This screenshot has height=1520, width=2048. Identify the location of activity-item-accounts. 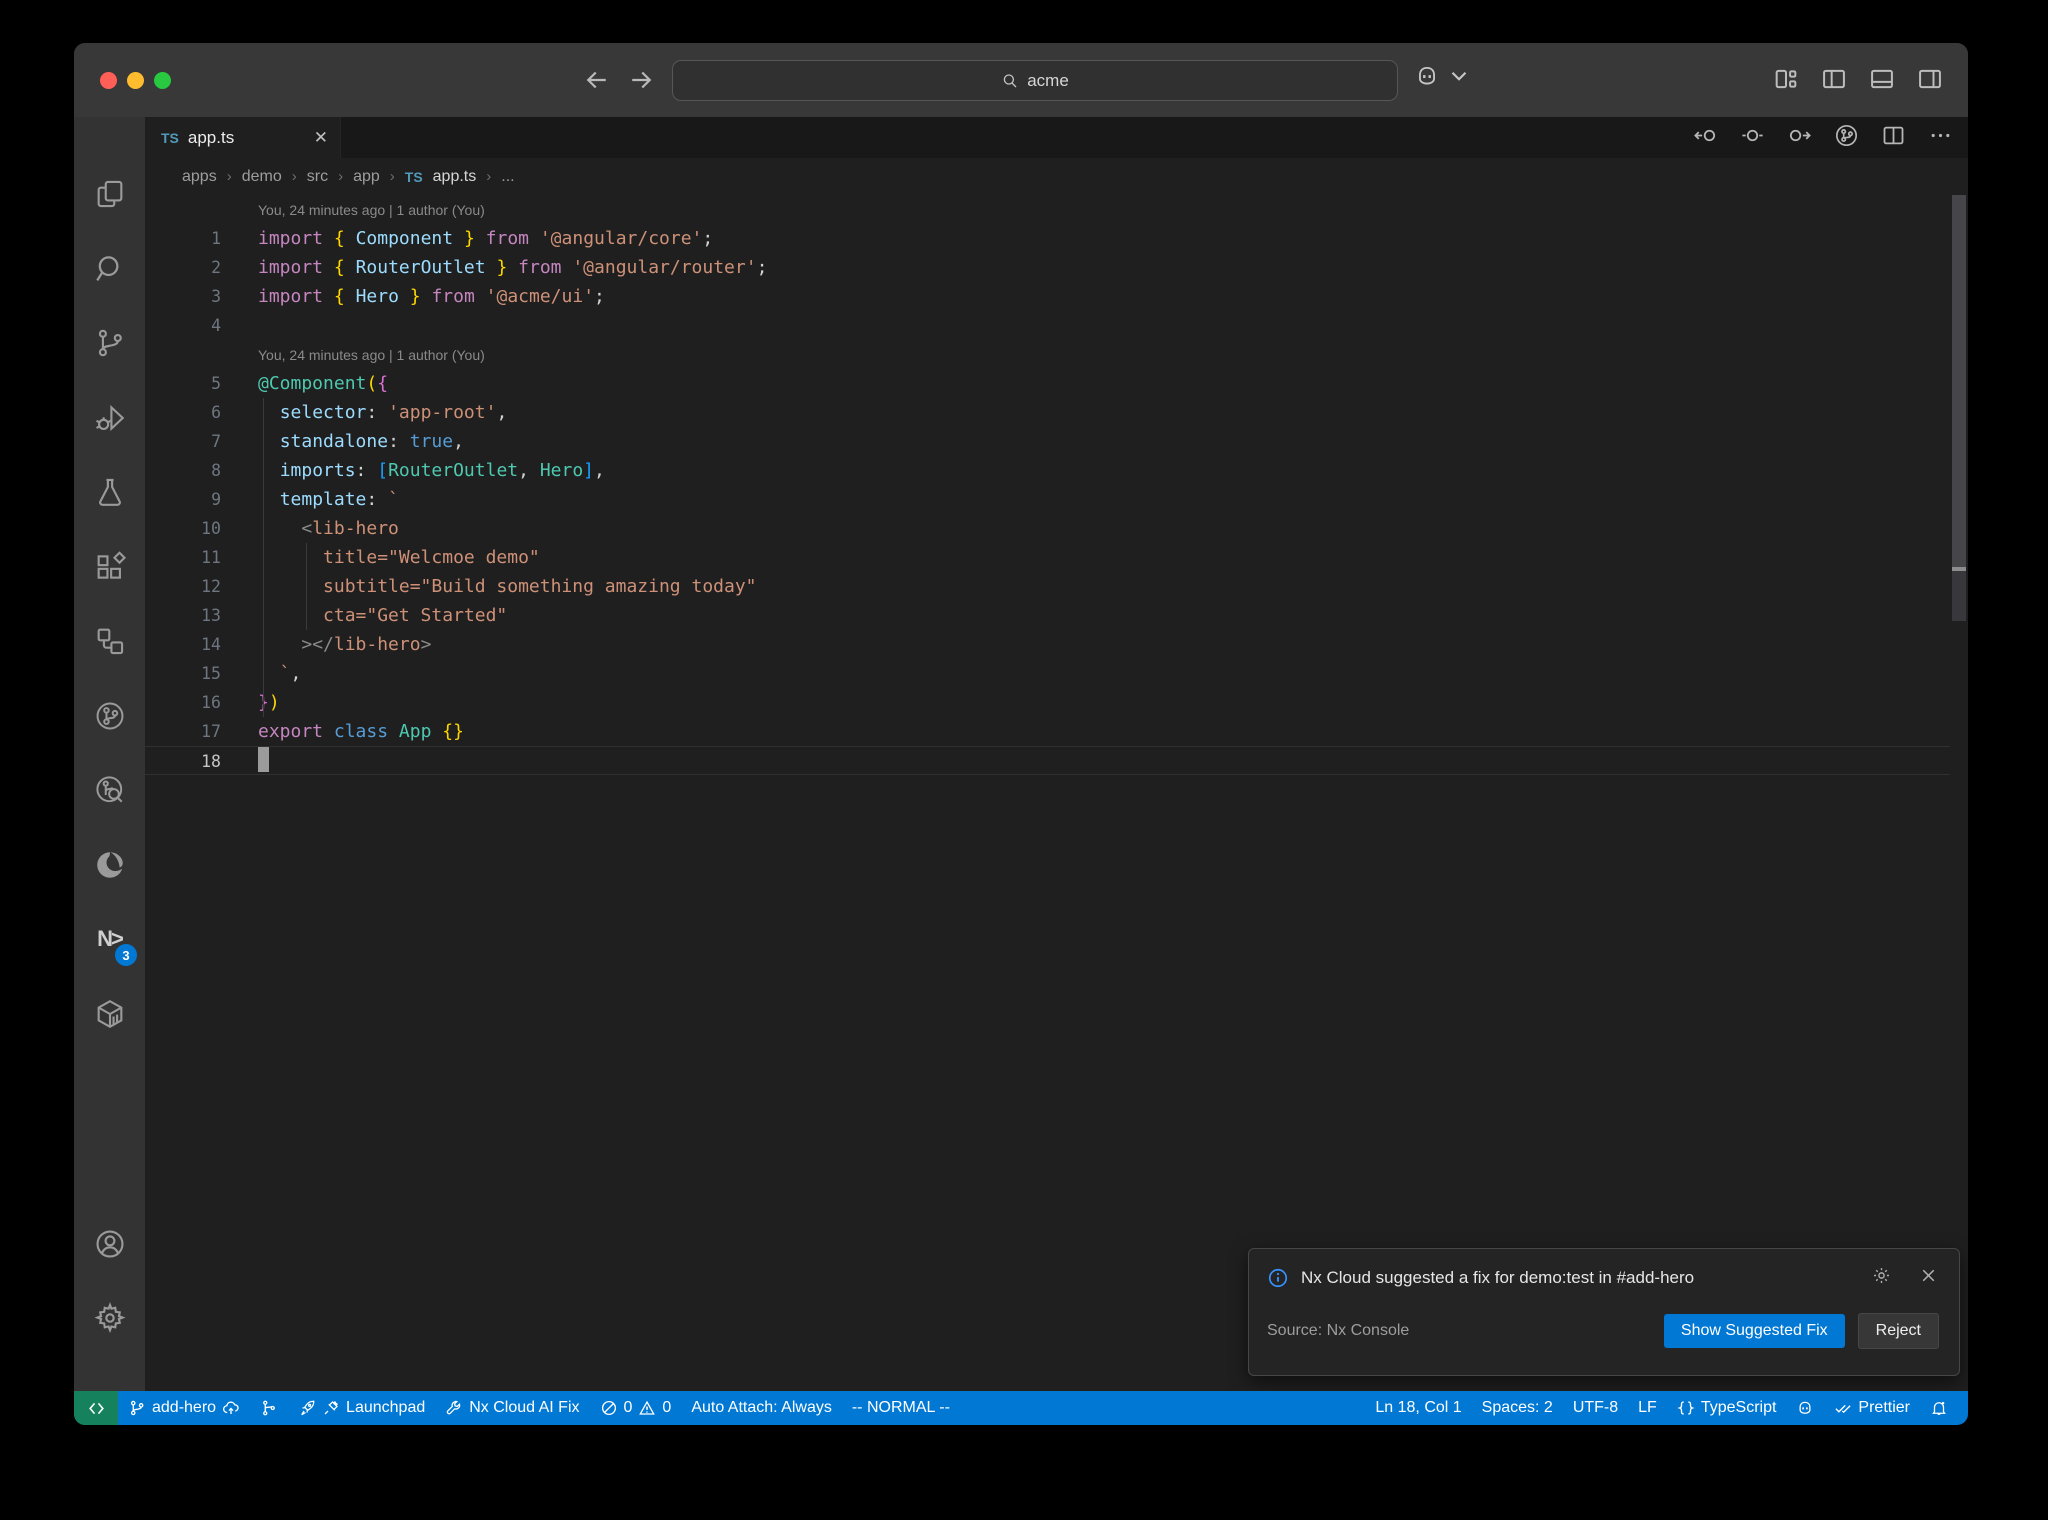
(109, 1244).